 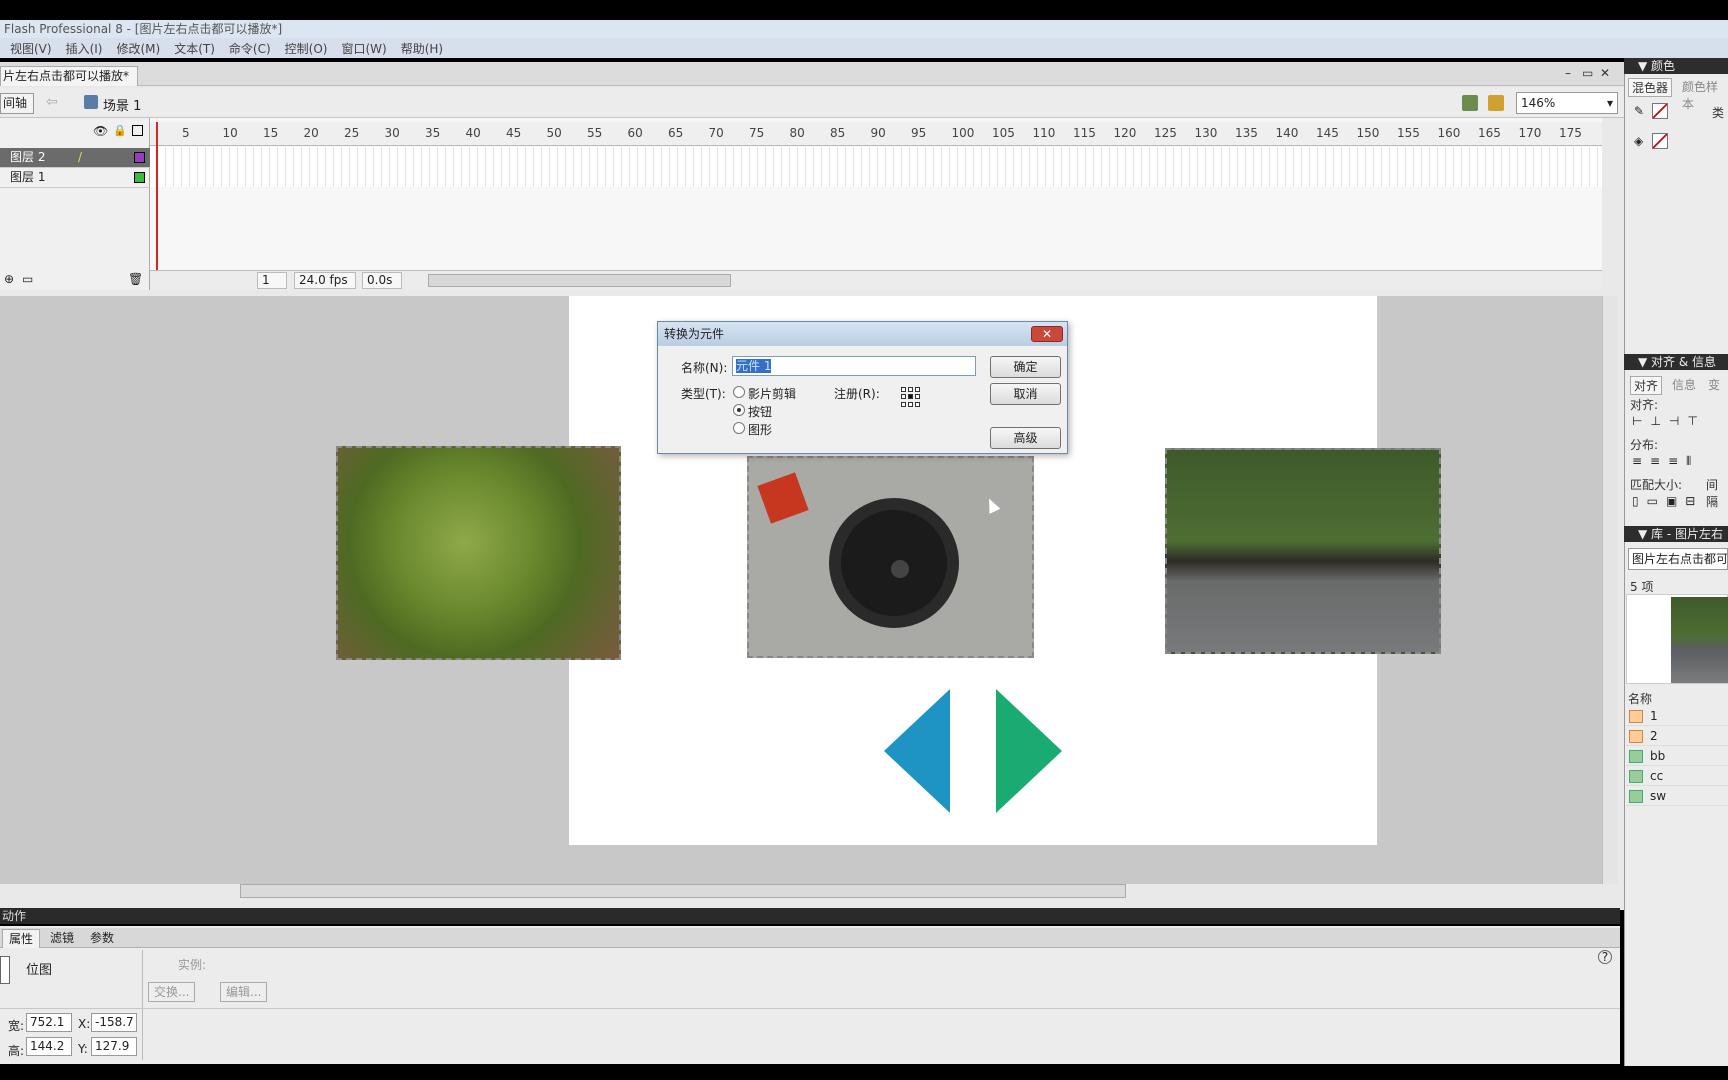 What do you see at coordinates (1496, 103) in the screenshot?
I see `edit-symbol-icon` at bounding box center [1496, 103].